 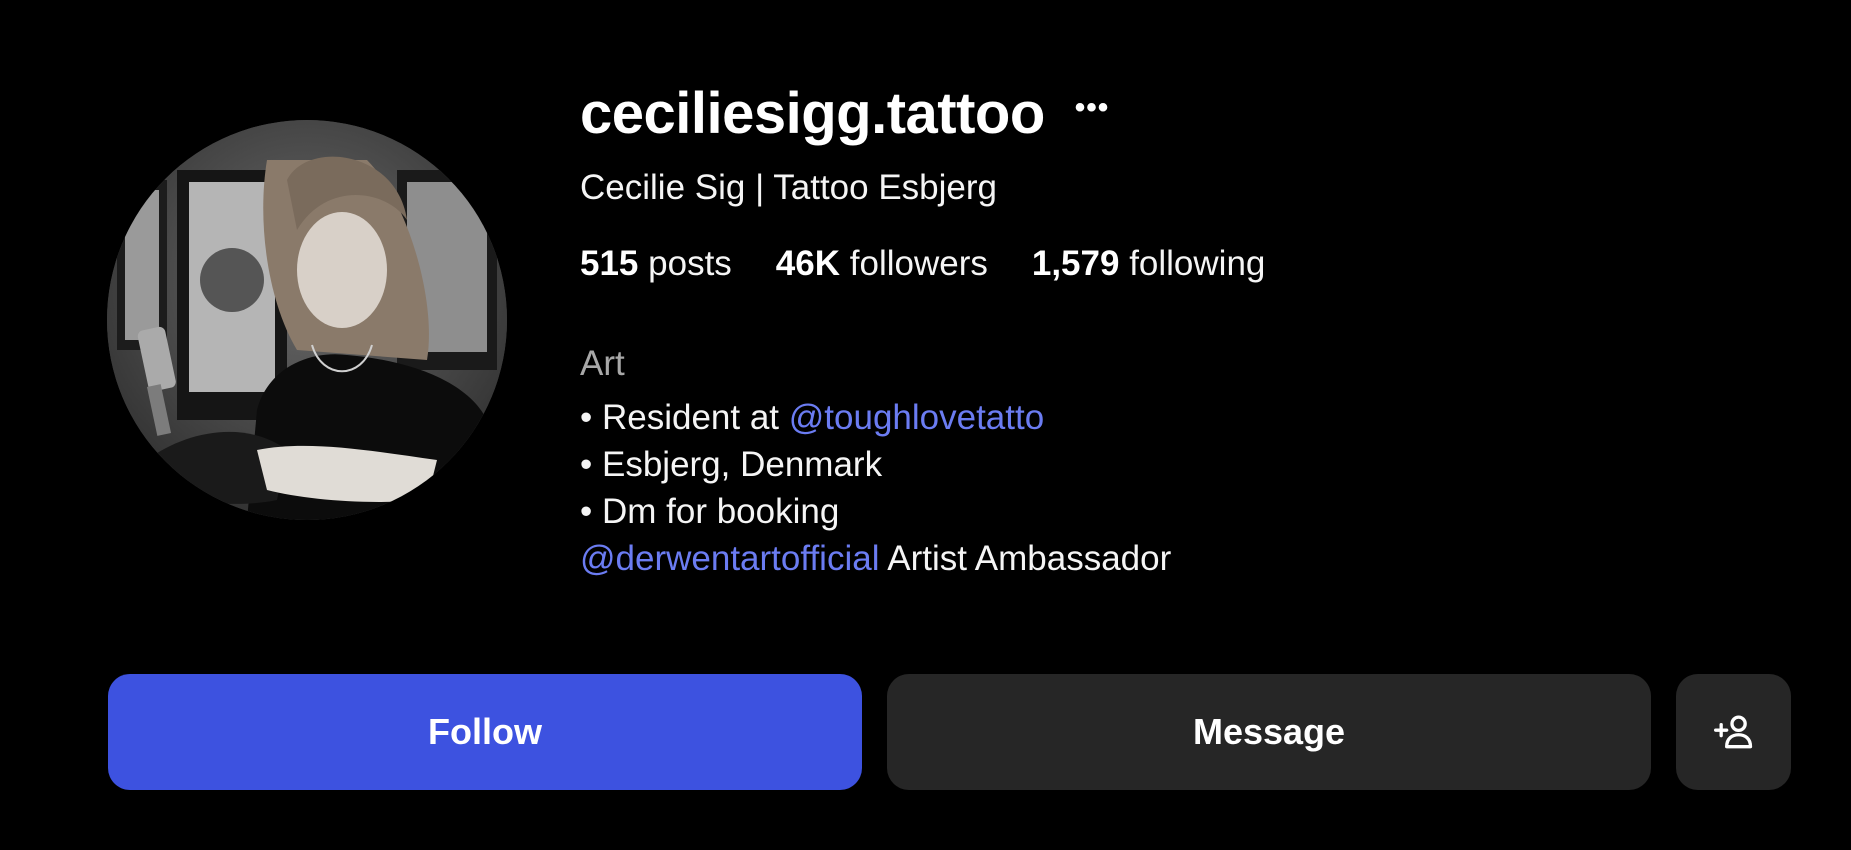 I want to click on bio-line-3: • Dm for booking, so click(x=710, y=511).